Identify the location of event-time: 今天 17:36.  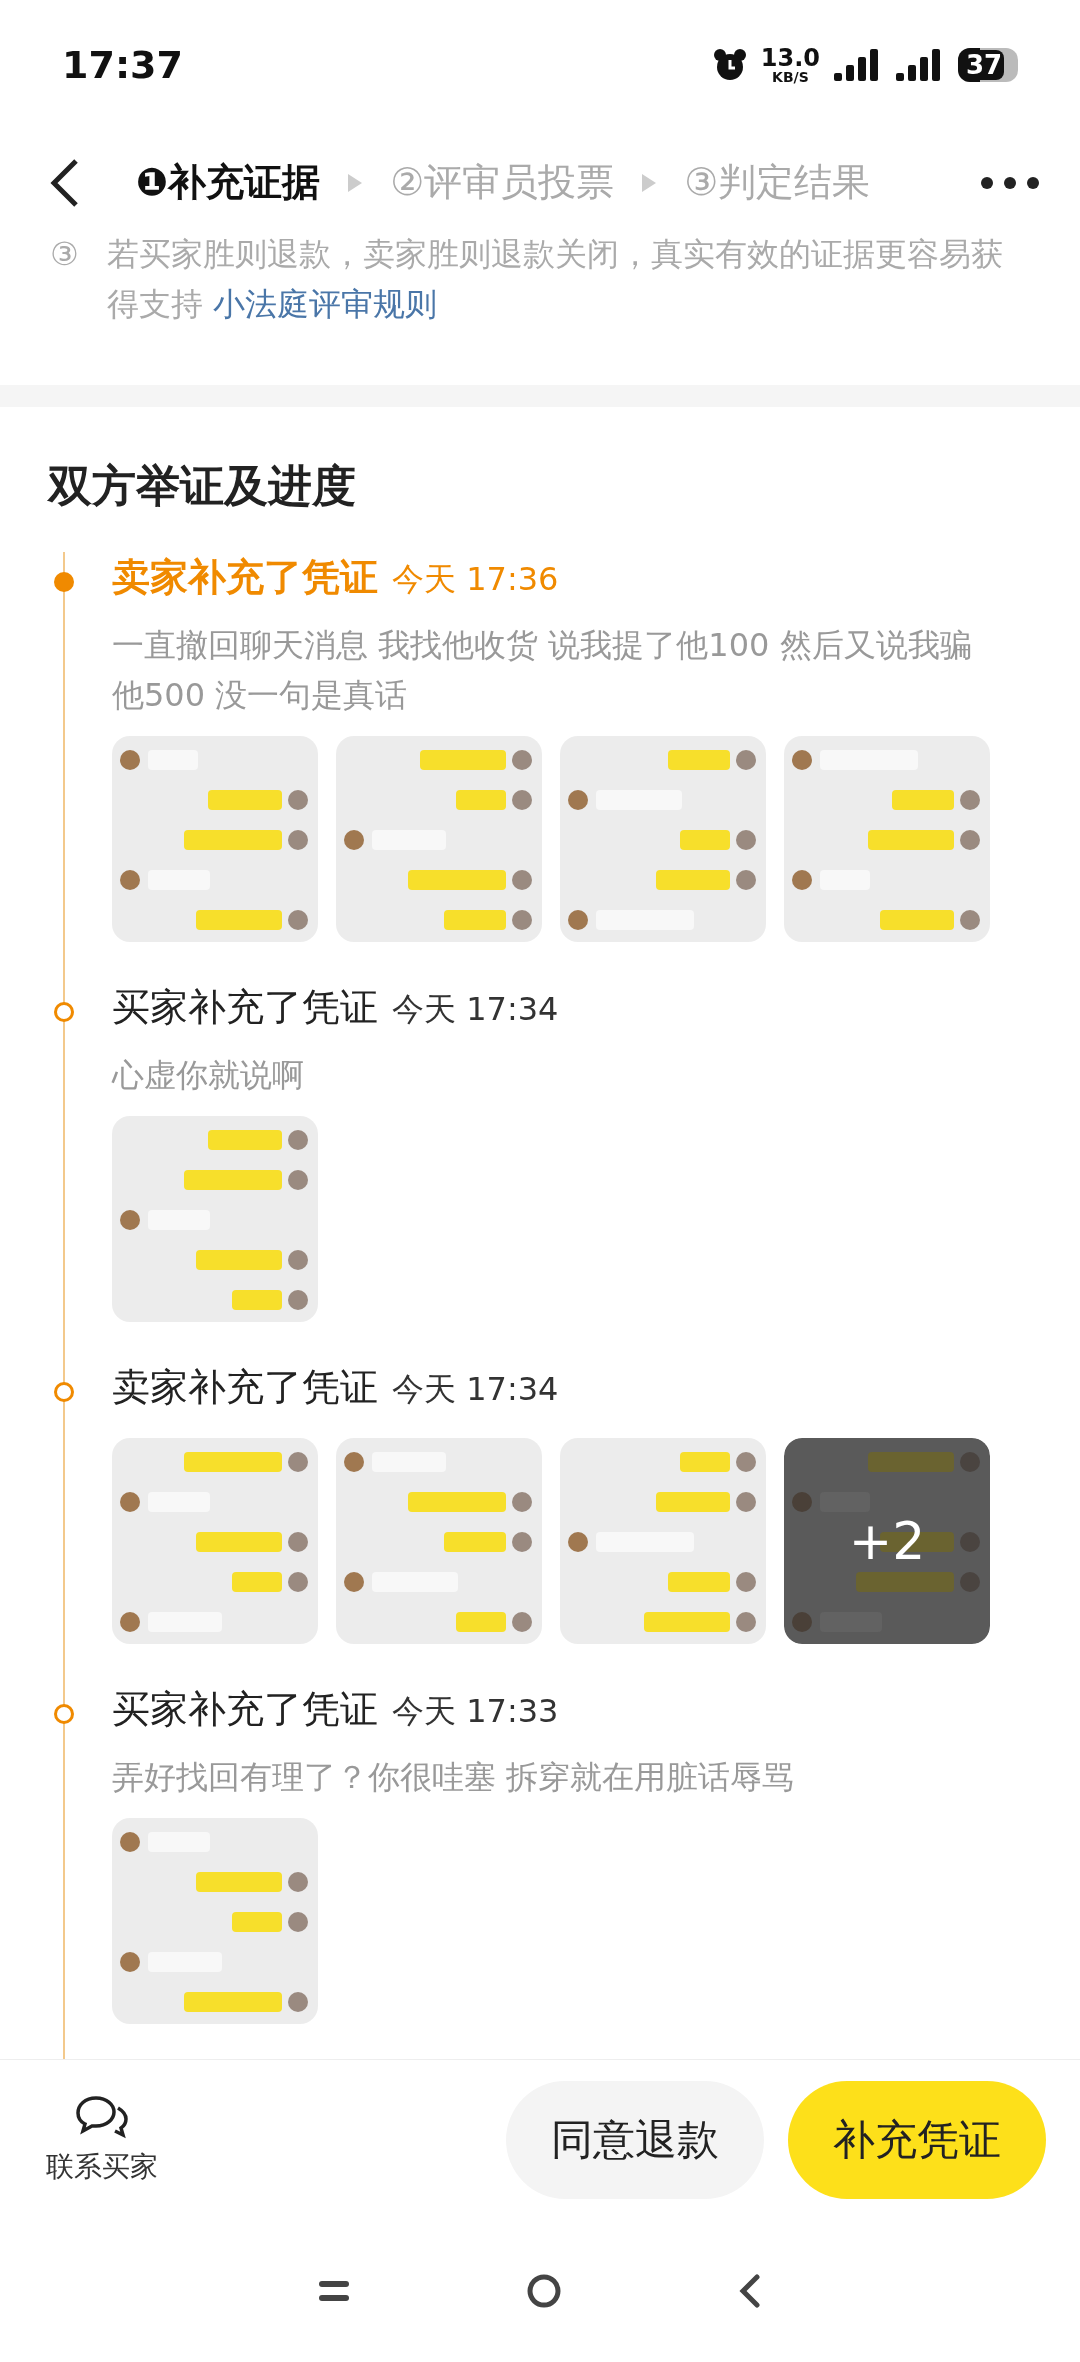
(475, 579).